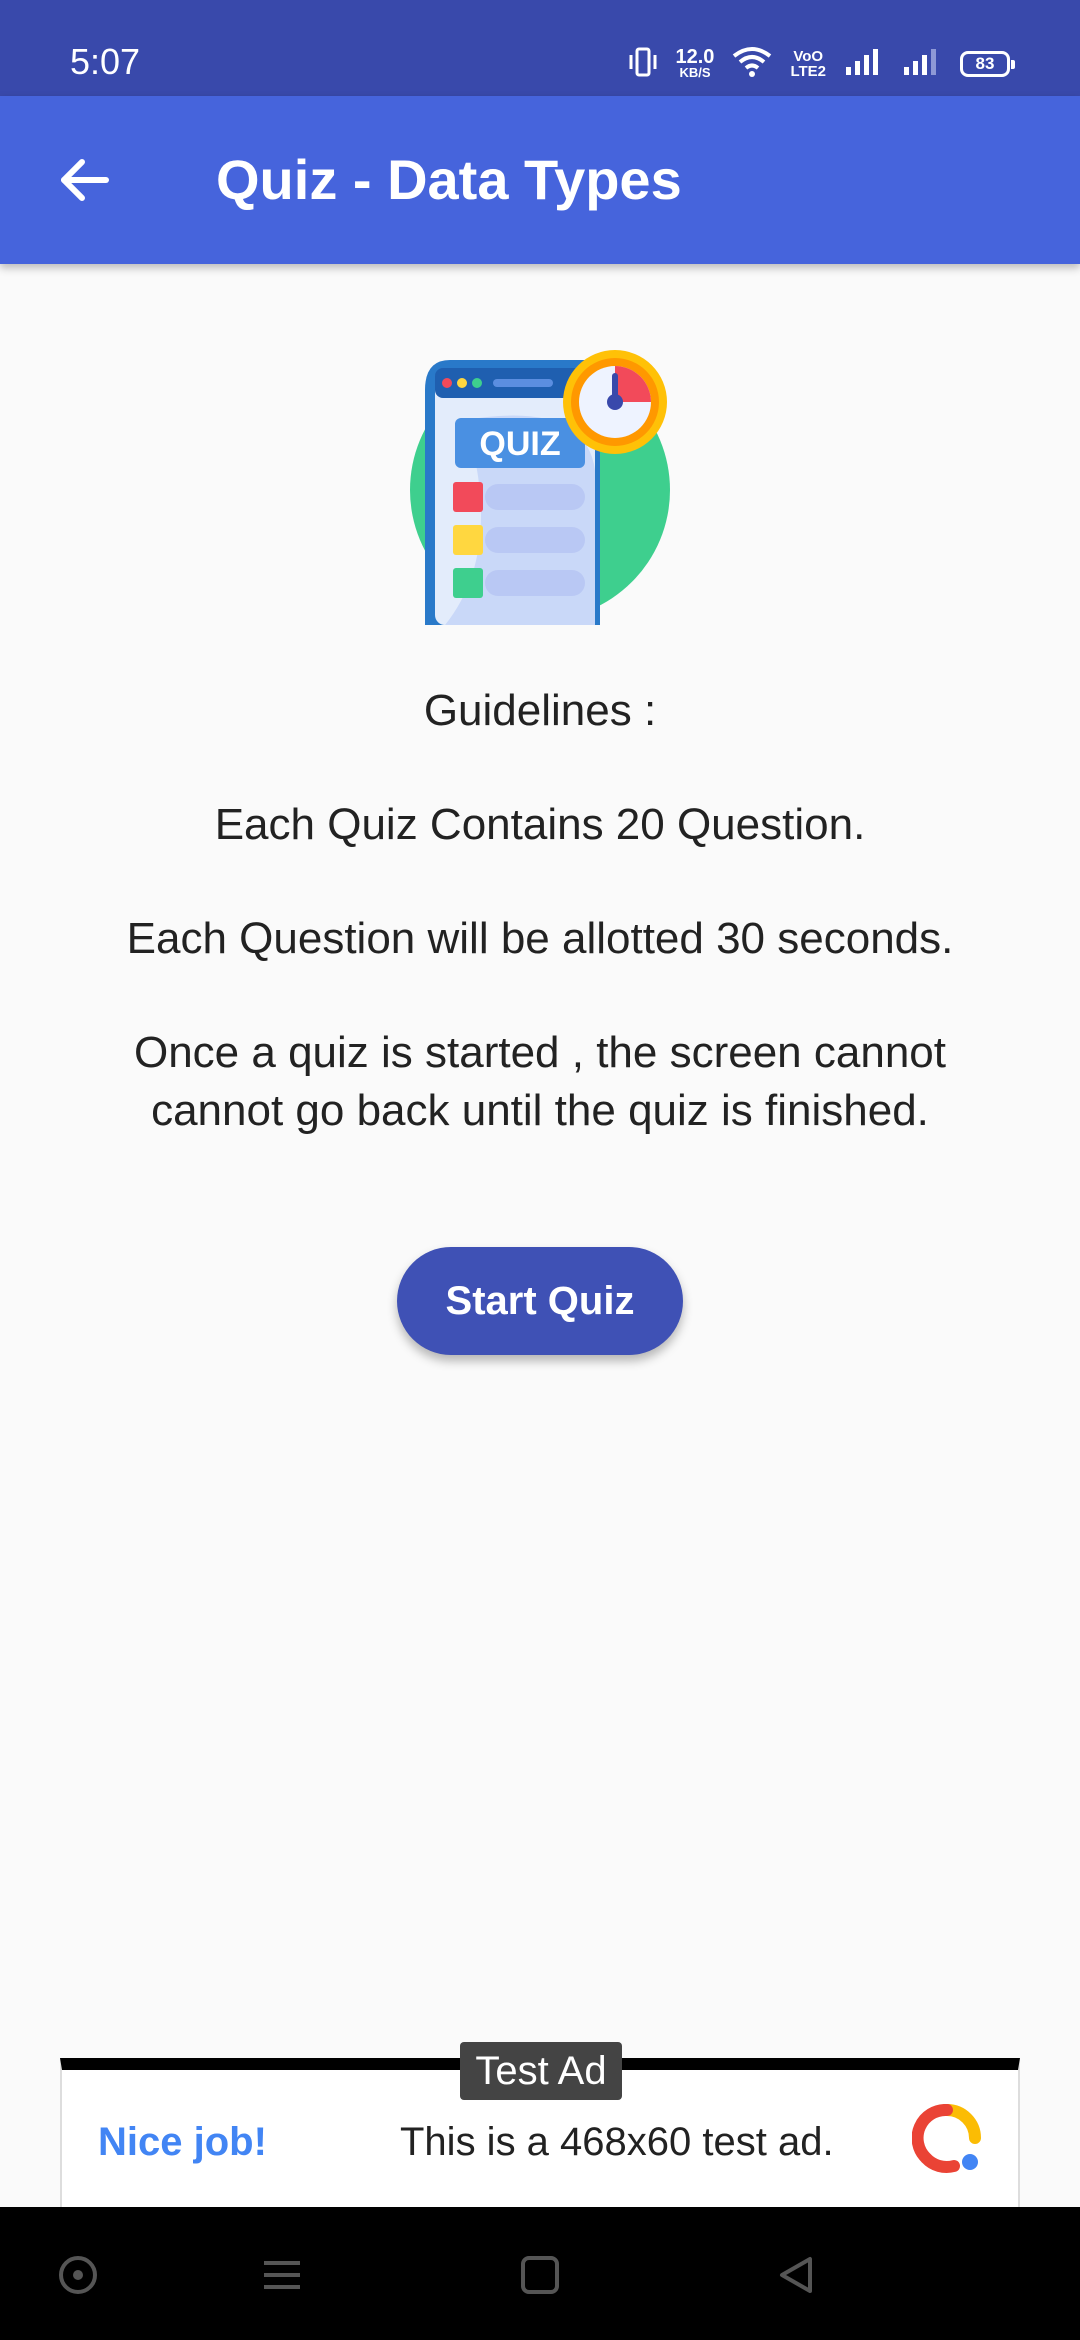 This screenshot has width=1080, height=2340. Describe the element at coordinates (449, 179) in the screenshot. I see `page-title: Quiz - Data Types` at that location.